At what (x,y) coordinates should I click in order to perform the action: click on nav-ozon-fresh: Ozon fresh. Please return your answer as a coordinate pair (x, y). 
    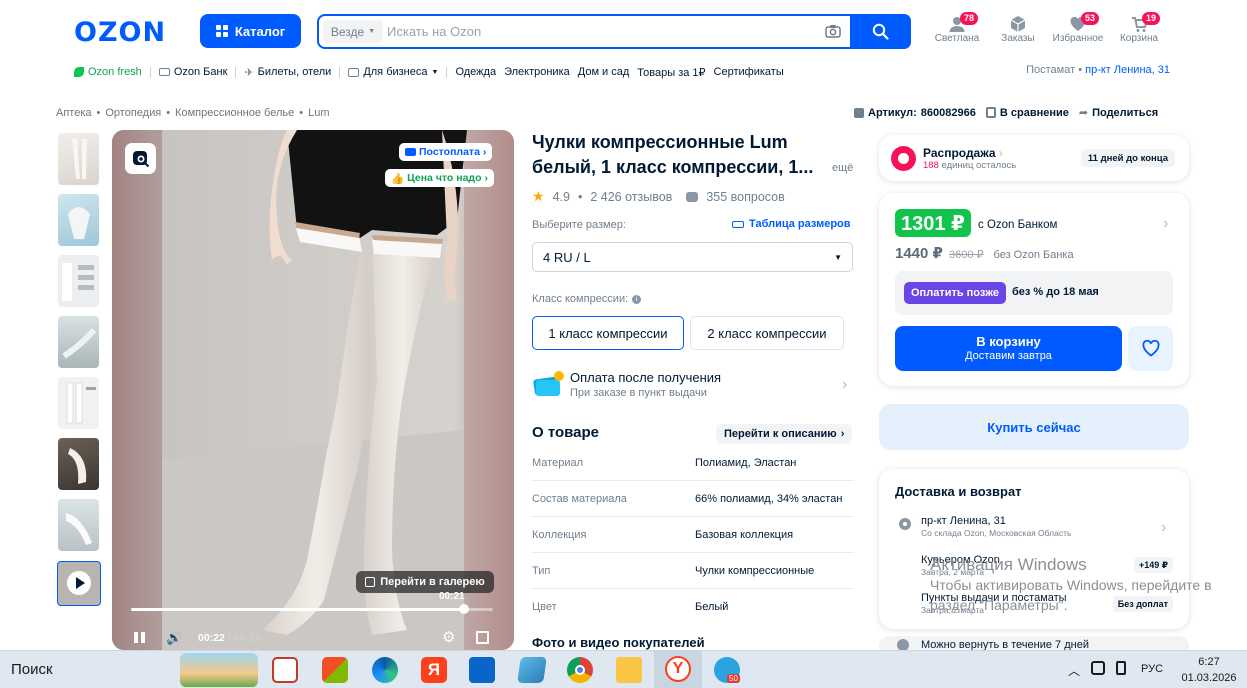
    Looking at the image, I should click on (108, 72).